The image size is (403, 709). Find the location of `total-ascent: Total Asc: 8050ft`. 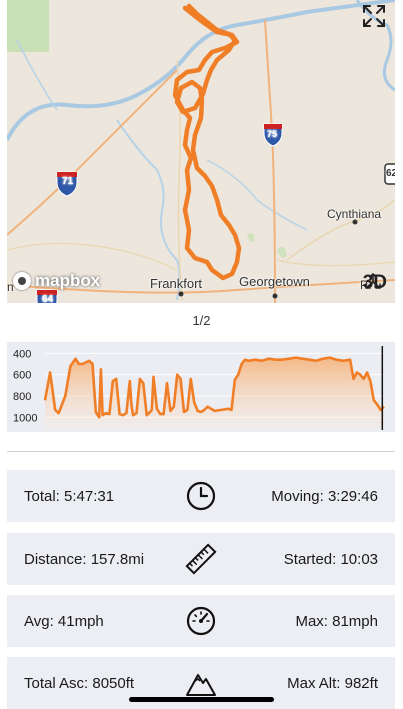

total-ascent: Total Asc: 8050ft is located at coordinates (79, 683).